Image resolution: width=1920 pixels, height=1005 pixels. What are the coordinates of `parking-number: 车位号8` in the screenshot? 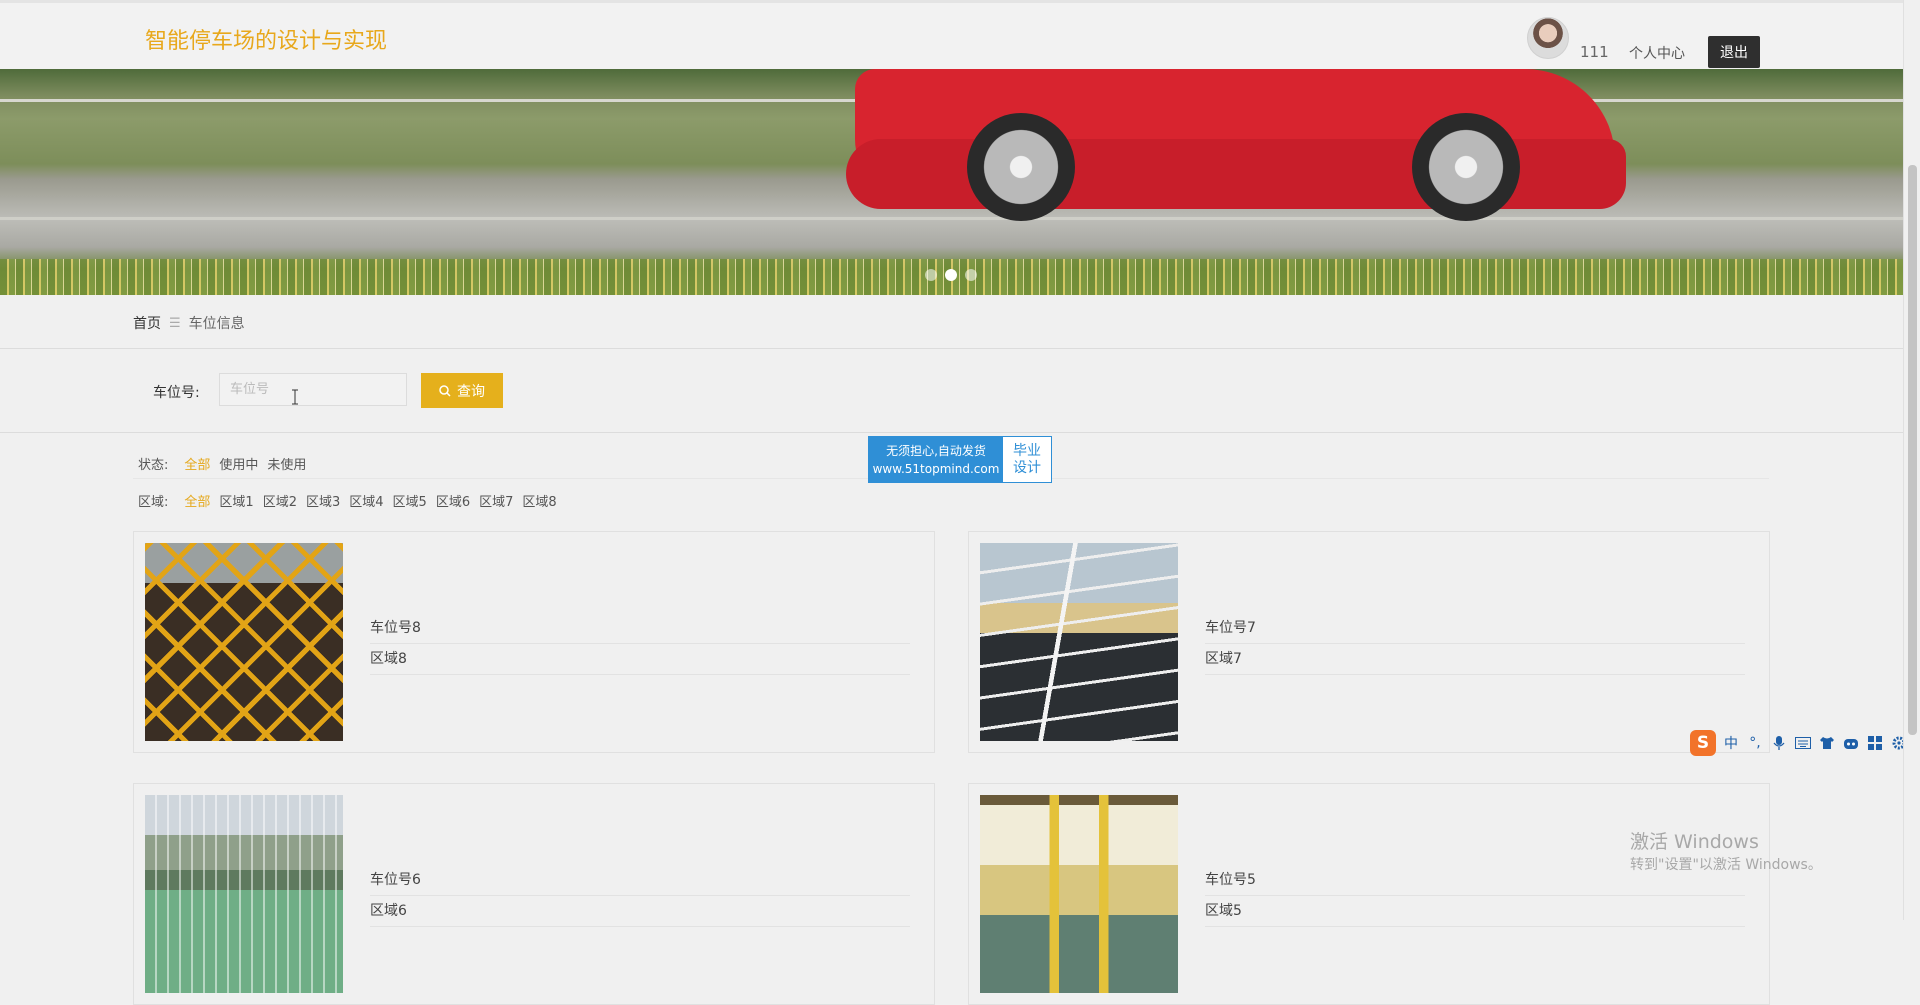 It's located at (640, 628).